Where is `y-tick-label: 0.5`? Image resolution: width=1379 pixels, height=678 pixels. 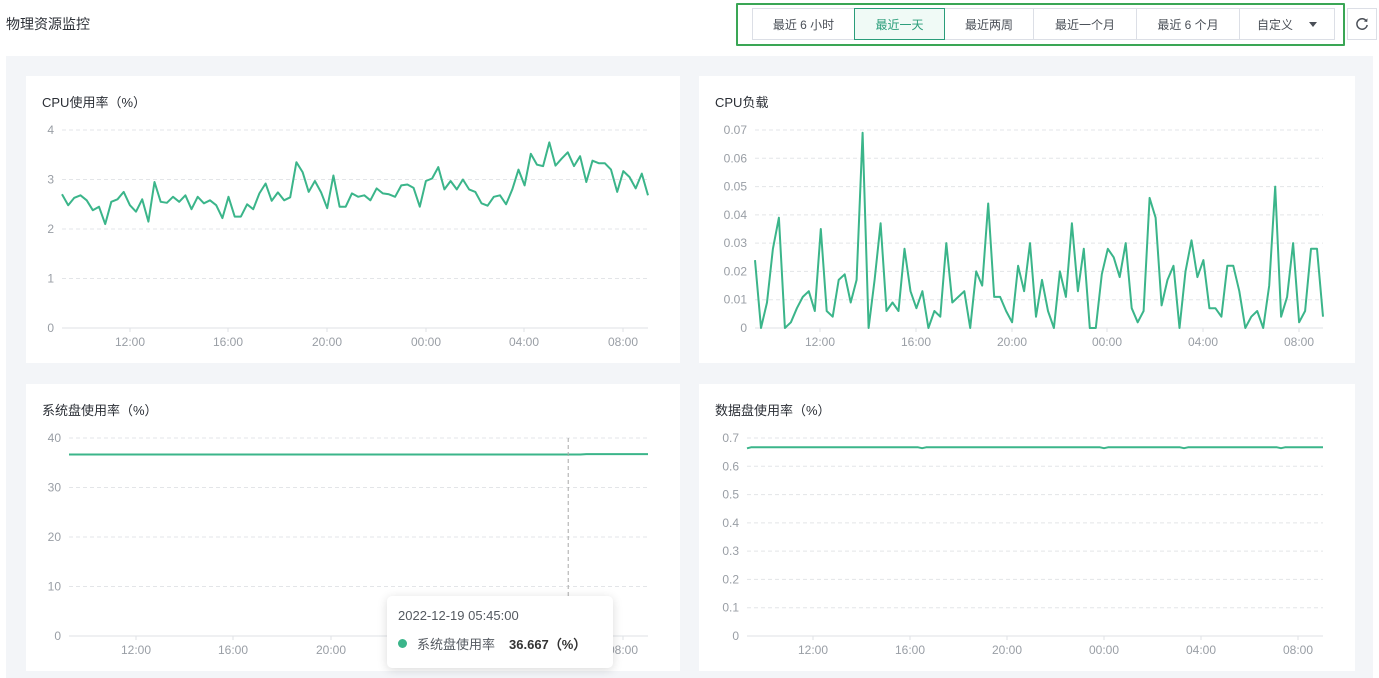
y-tick-label: 0.5 is located at coordinates (730, 495).